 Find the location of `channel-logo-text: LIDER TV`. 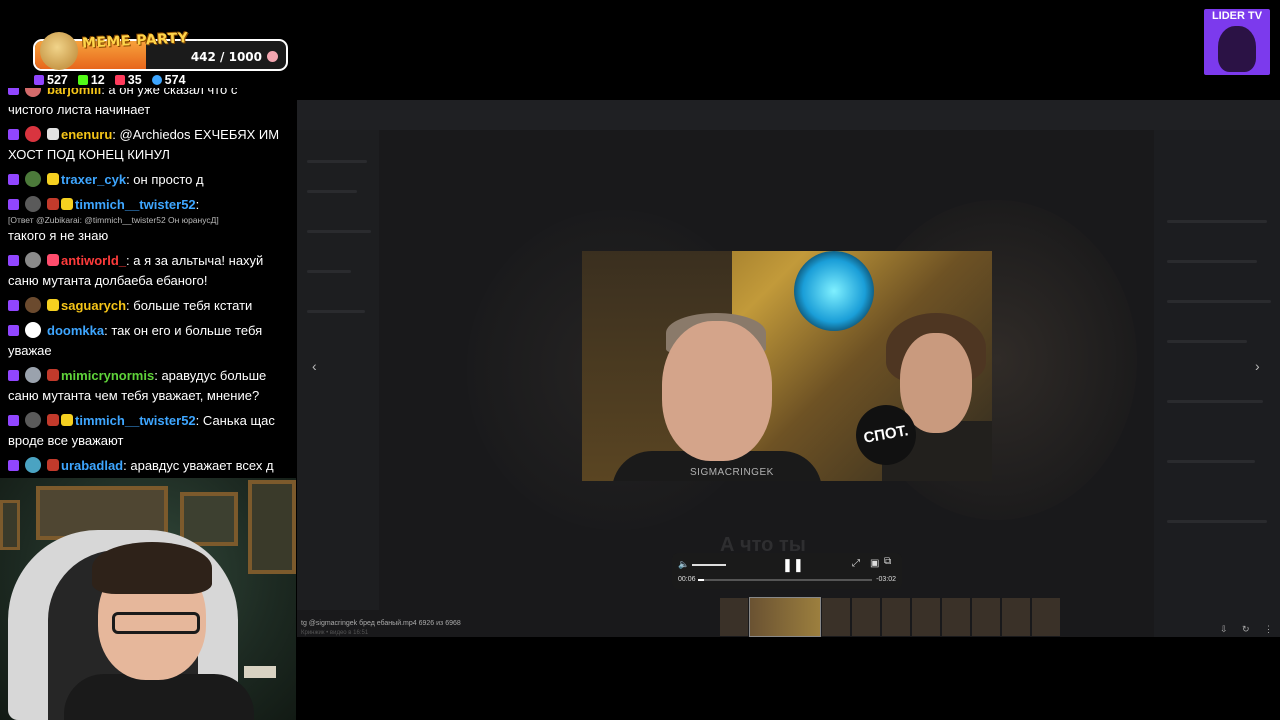

channel-logo-text: LIDER TV is located at coordinates (1237, 16).